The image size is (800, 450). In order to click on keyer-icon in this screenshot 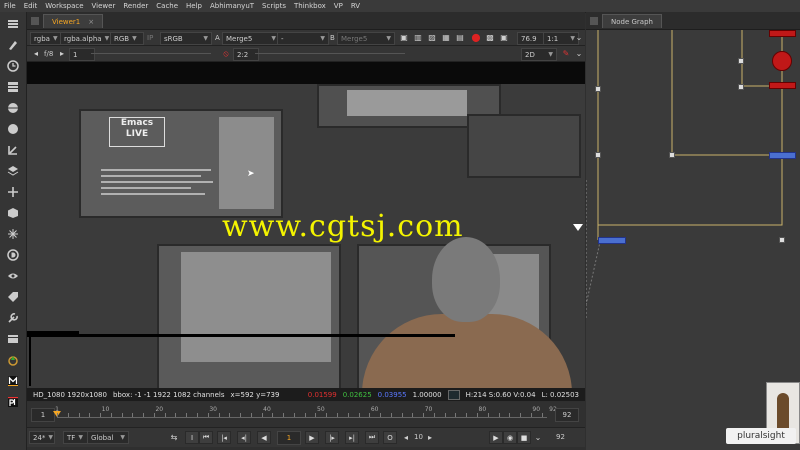, I will do `click(13, 150)`.